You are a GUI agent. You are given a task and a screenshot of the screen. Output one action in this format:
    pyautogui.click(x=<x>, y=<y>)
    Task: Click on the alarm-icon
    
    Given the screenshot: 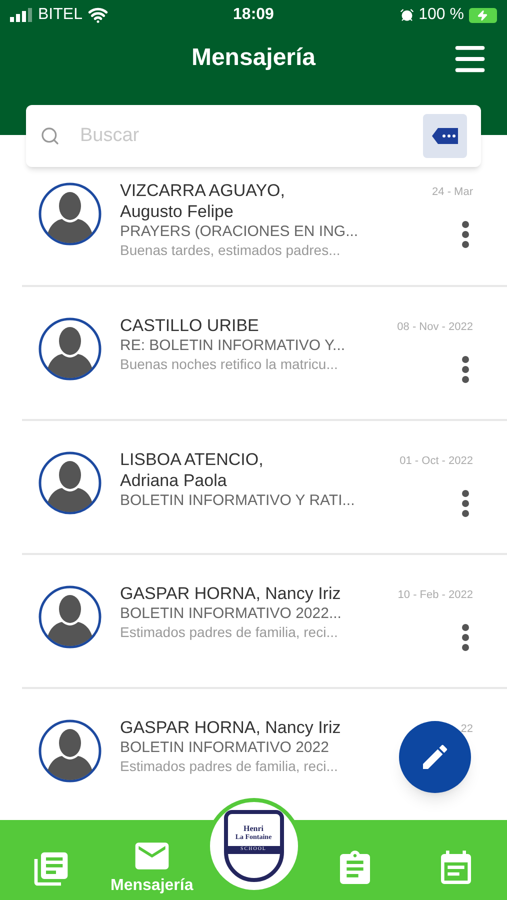 What is the action you would take?
    pyautogui.click(x=407, y=15)
    